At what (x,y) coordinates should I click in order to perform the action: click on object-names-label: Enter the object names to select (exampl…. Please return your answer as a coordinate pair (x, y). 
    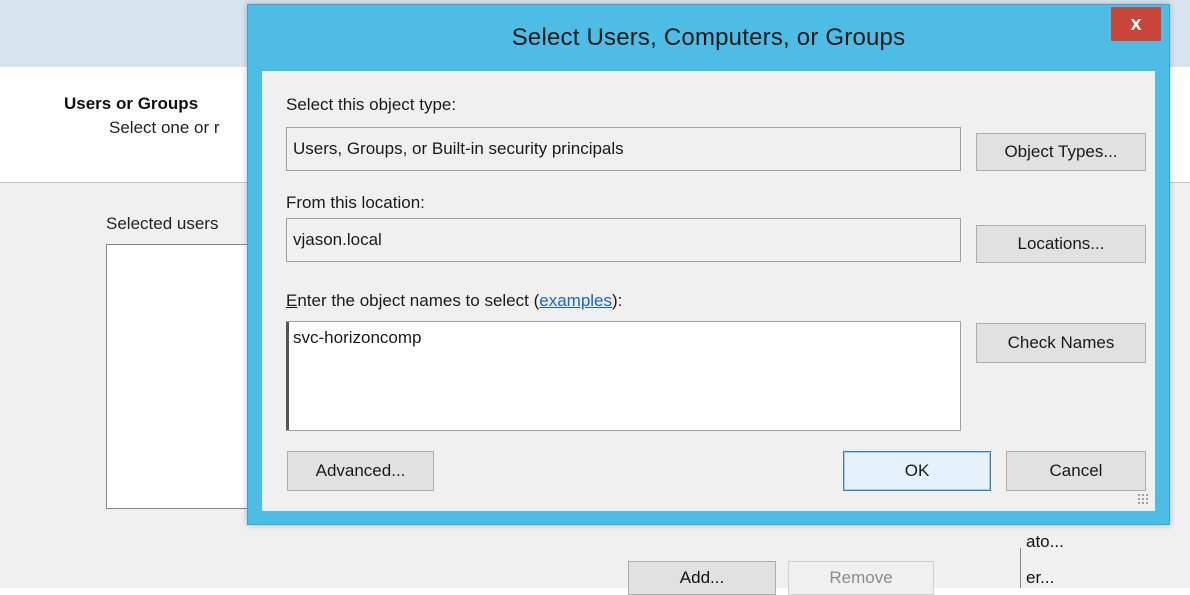
    Looking at the image, I should click on (454, 301).